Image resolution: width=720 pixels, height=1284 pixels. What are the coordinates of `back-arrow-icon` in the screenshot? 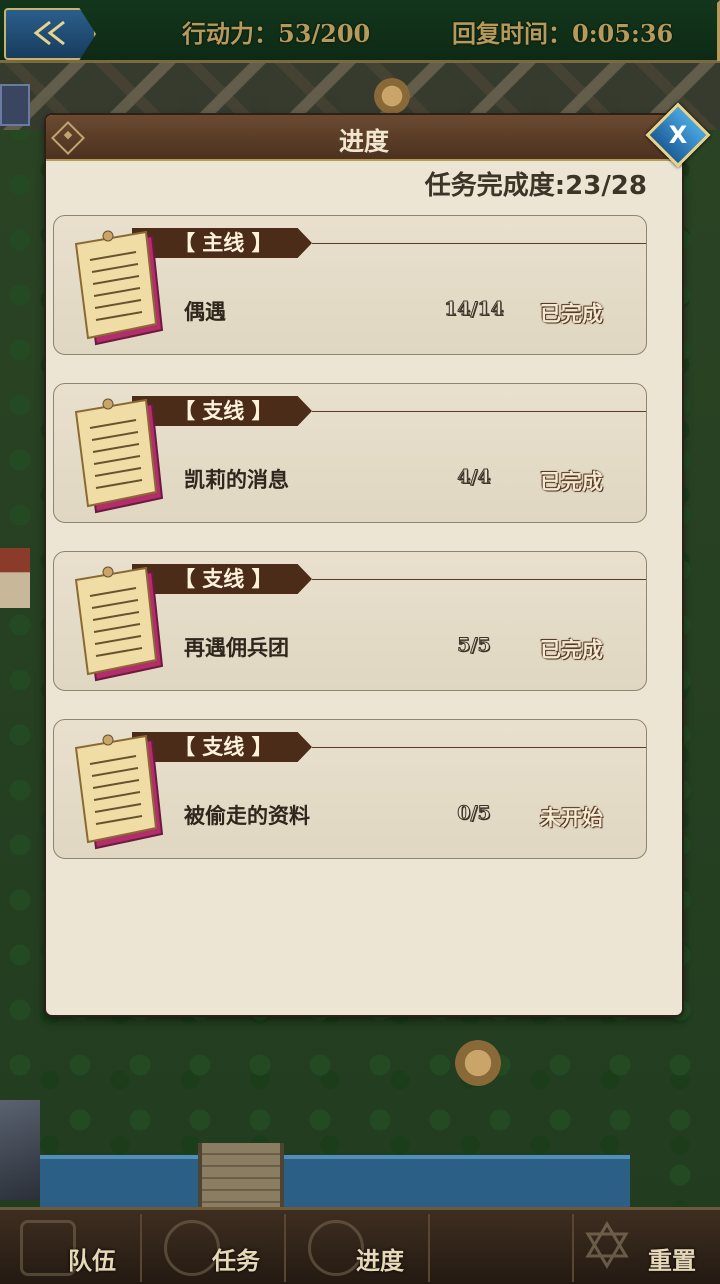 It's located at (49, 33).